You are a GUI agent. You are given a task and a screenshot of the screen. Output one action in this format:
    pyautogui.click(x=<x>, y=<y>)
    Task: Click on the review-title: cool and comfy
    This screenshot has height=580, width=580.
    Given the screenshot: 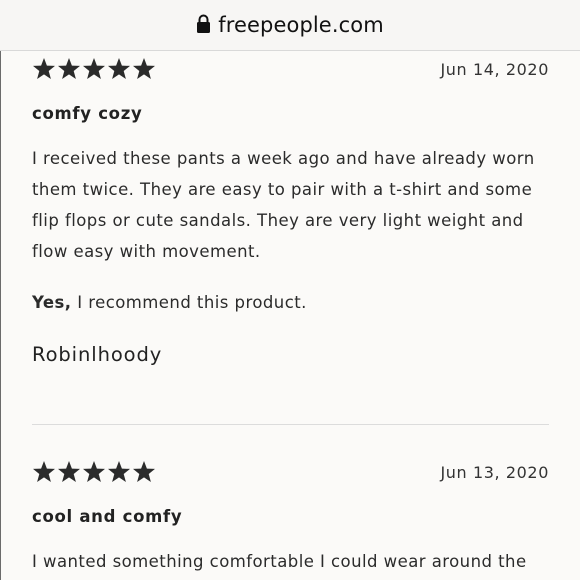 What is the action you would take?
    pyautogui.click(x=107, y=516)
    